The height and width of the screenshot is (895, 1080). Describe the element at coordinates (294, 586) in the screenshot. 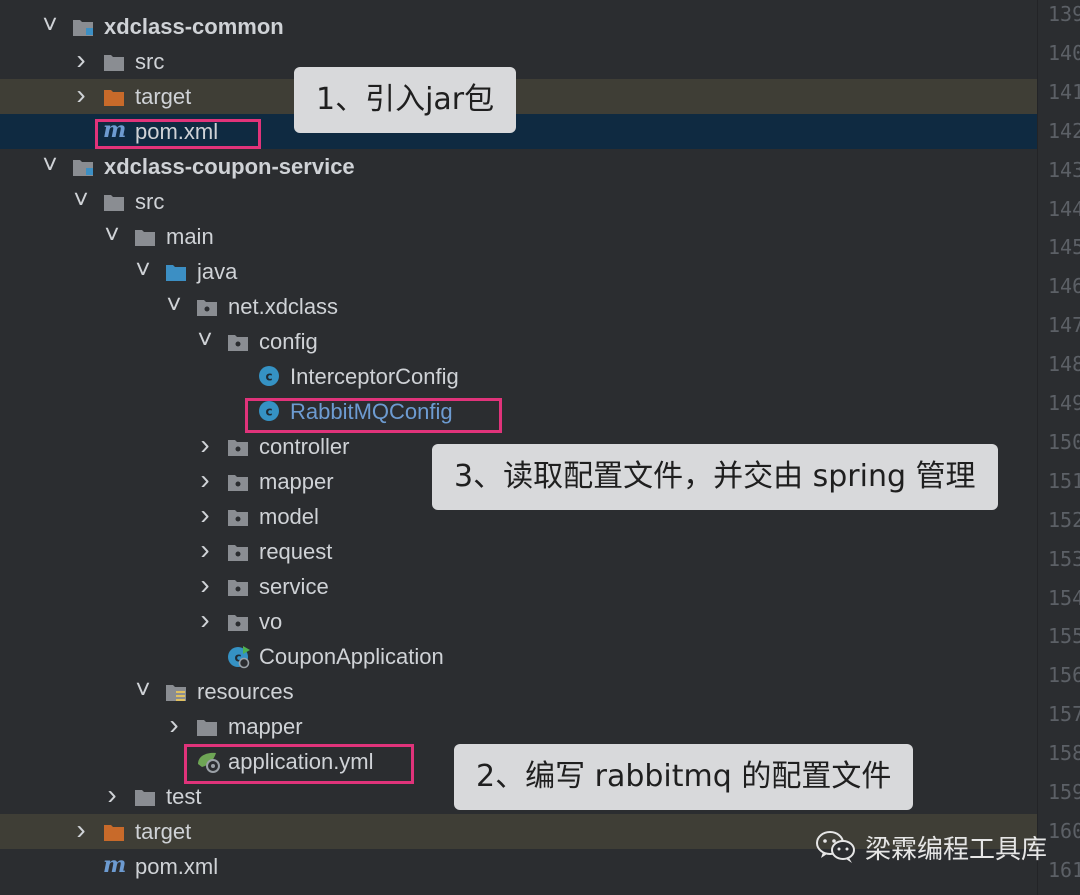

I see `tree-row-label: service` at that location.